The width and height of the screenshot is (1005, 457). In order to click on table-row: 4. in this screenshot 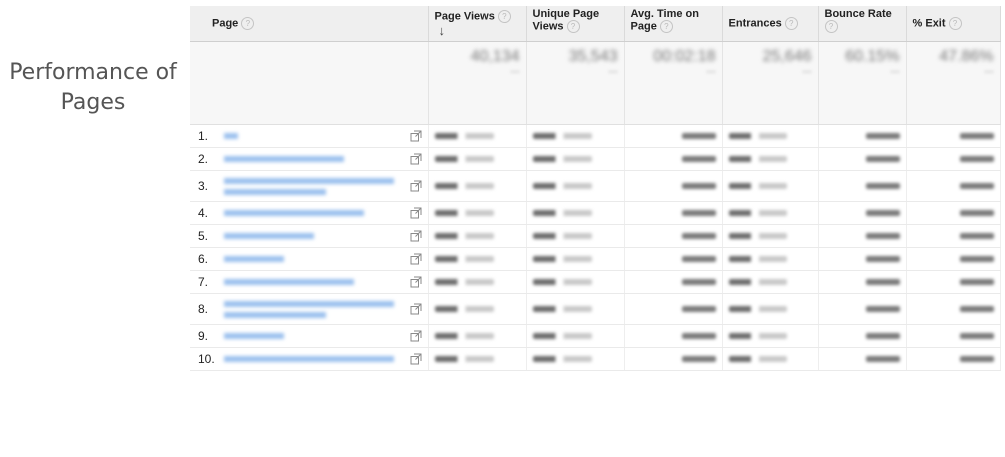, I will do `click(595, 213)`.